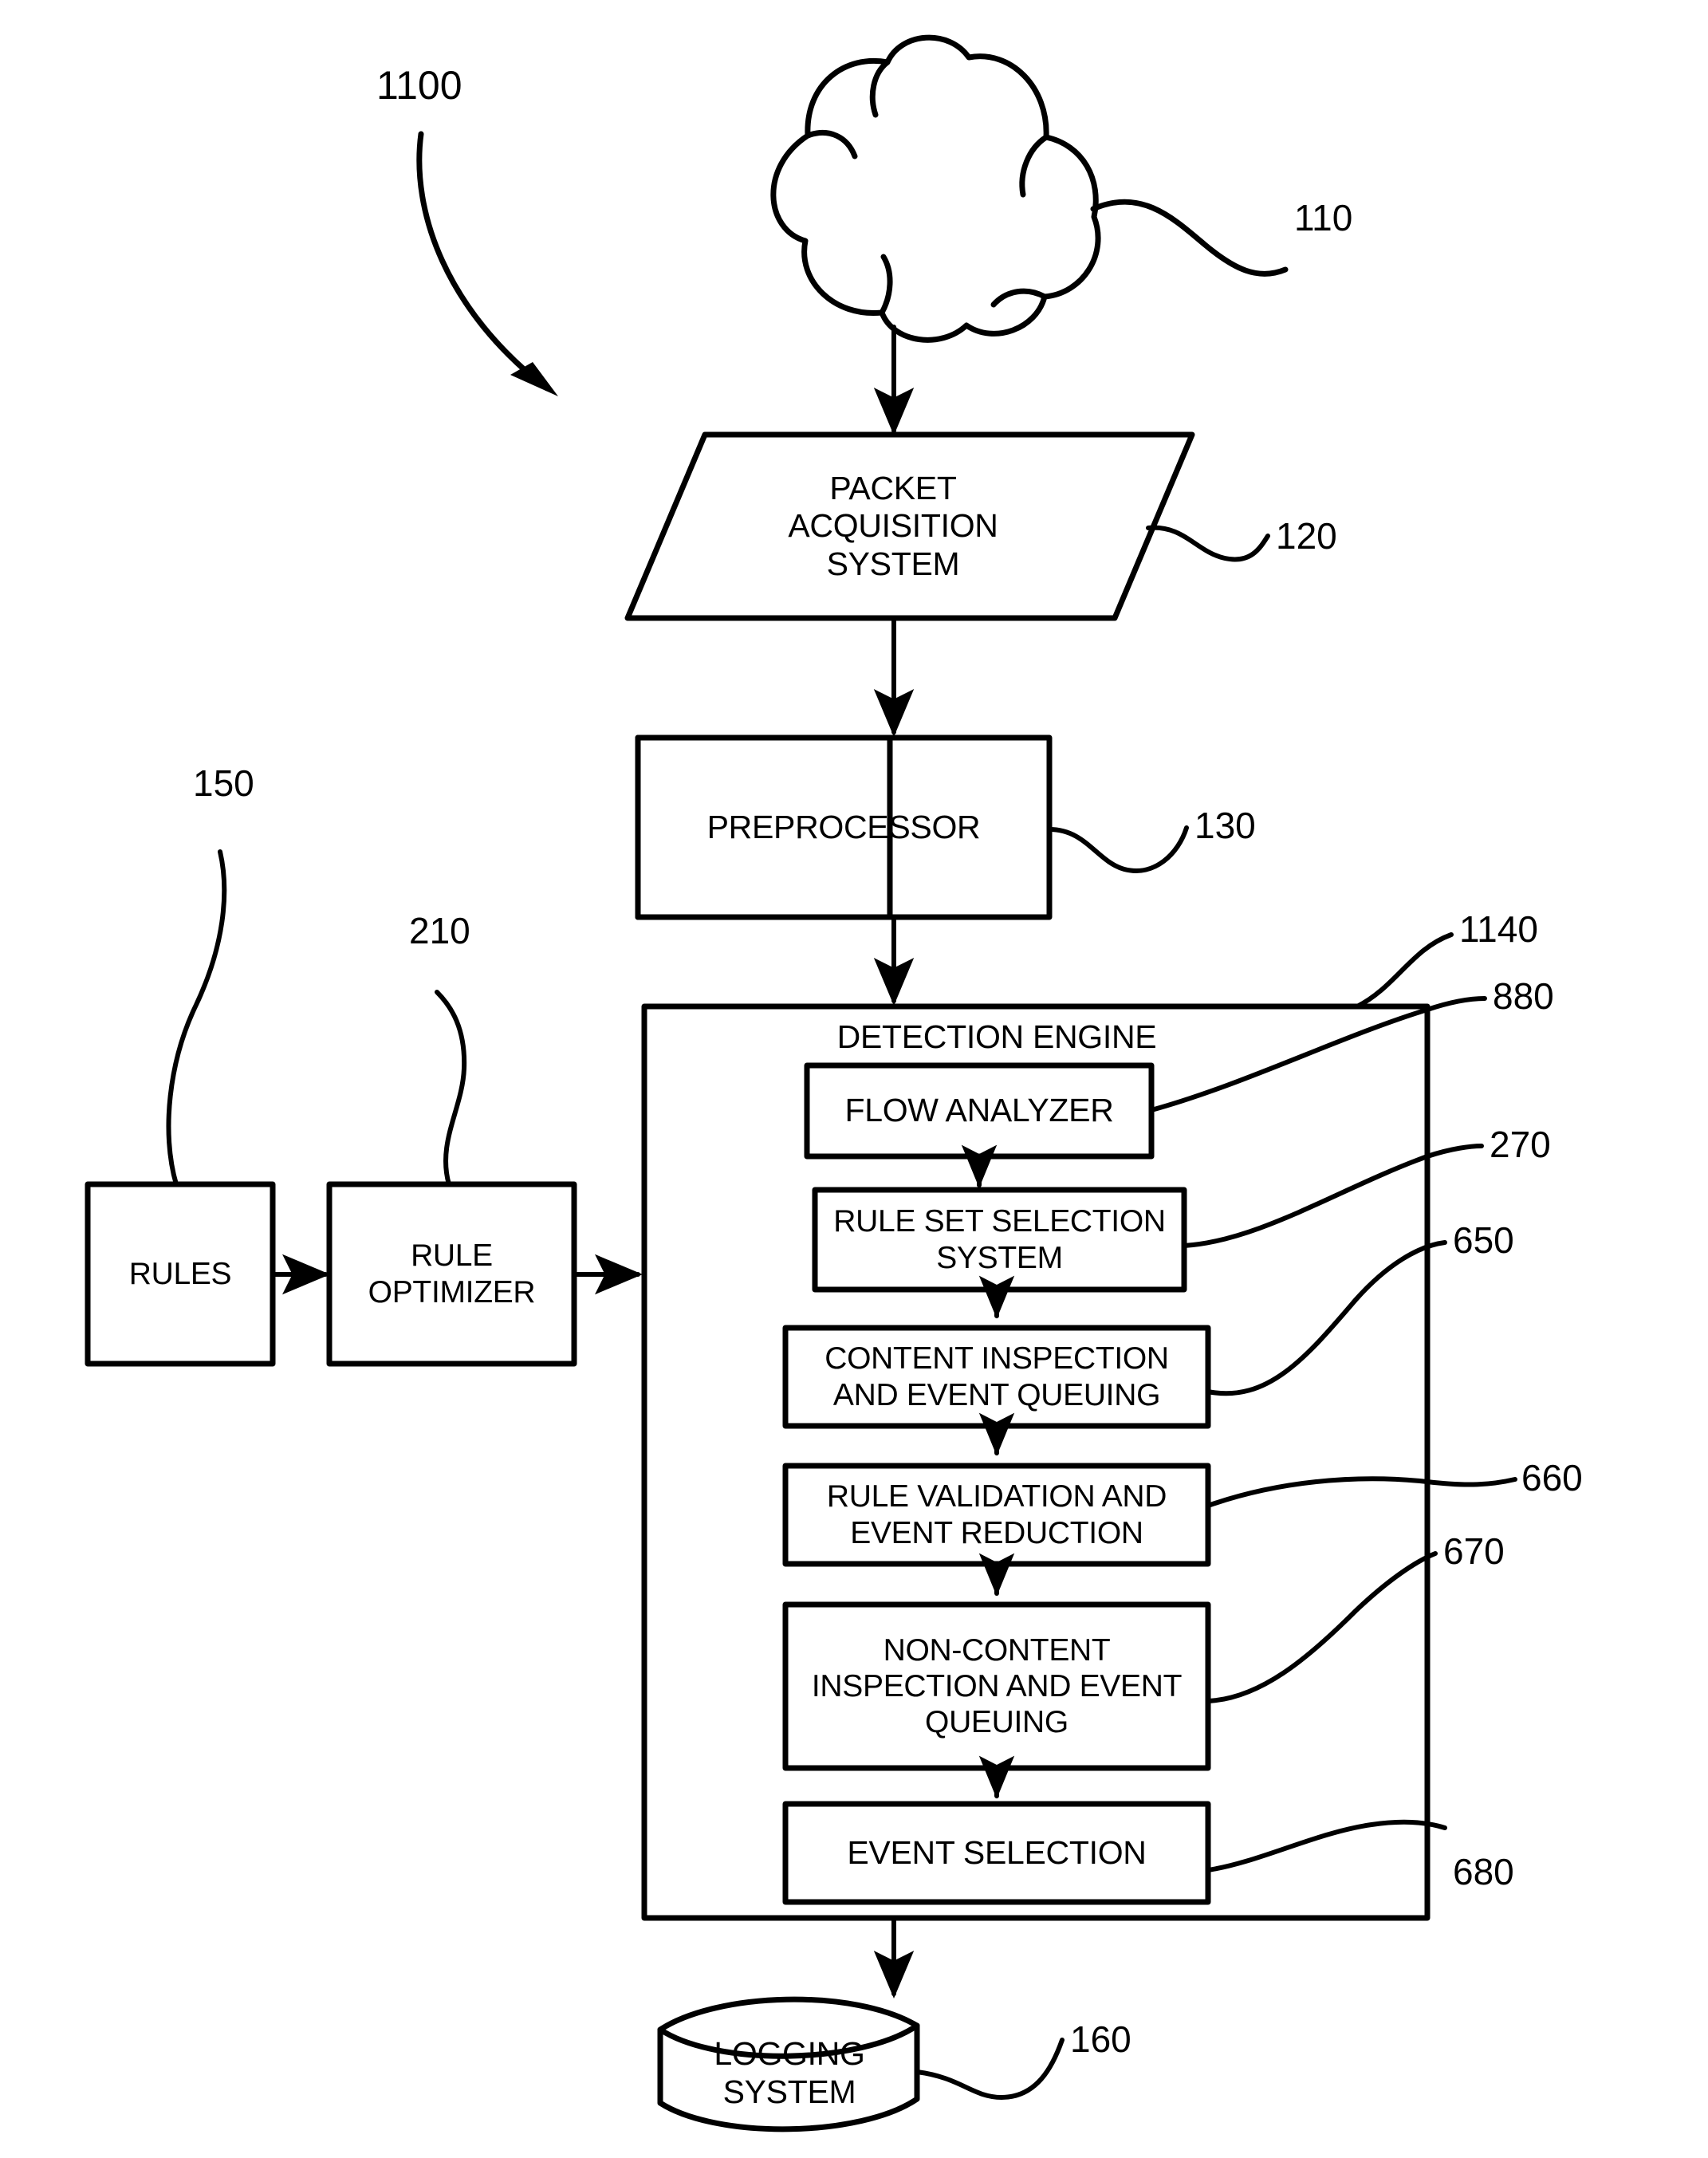 The height and width of the screenshot is (2158, 1708). What do you see at coordinates (997, 1853) in the screenshot?
I see `event-selection-shape` at bounding box center [997, 1853].